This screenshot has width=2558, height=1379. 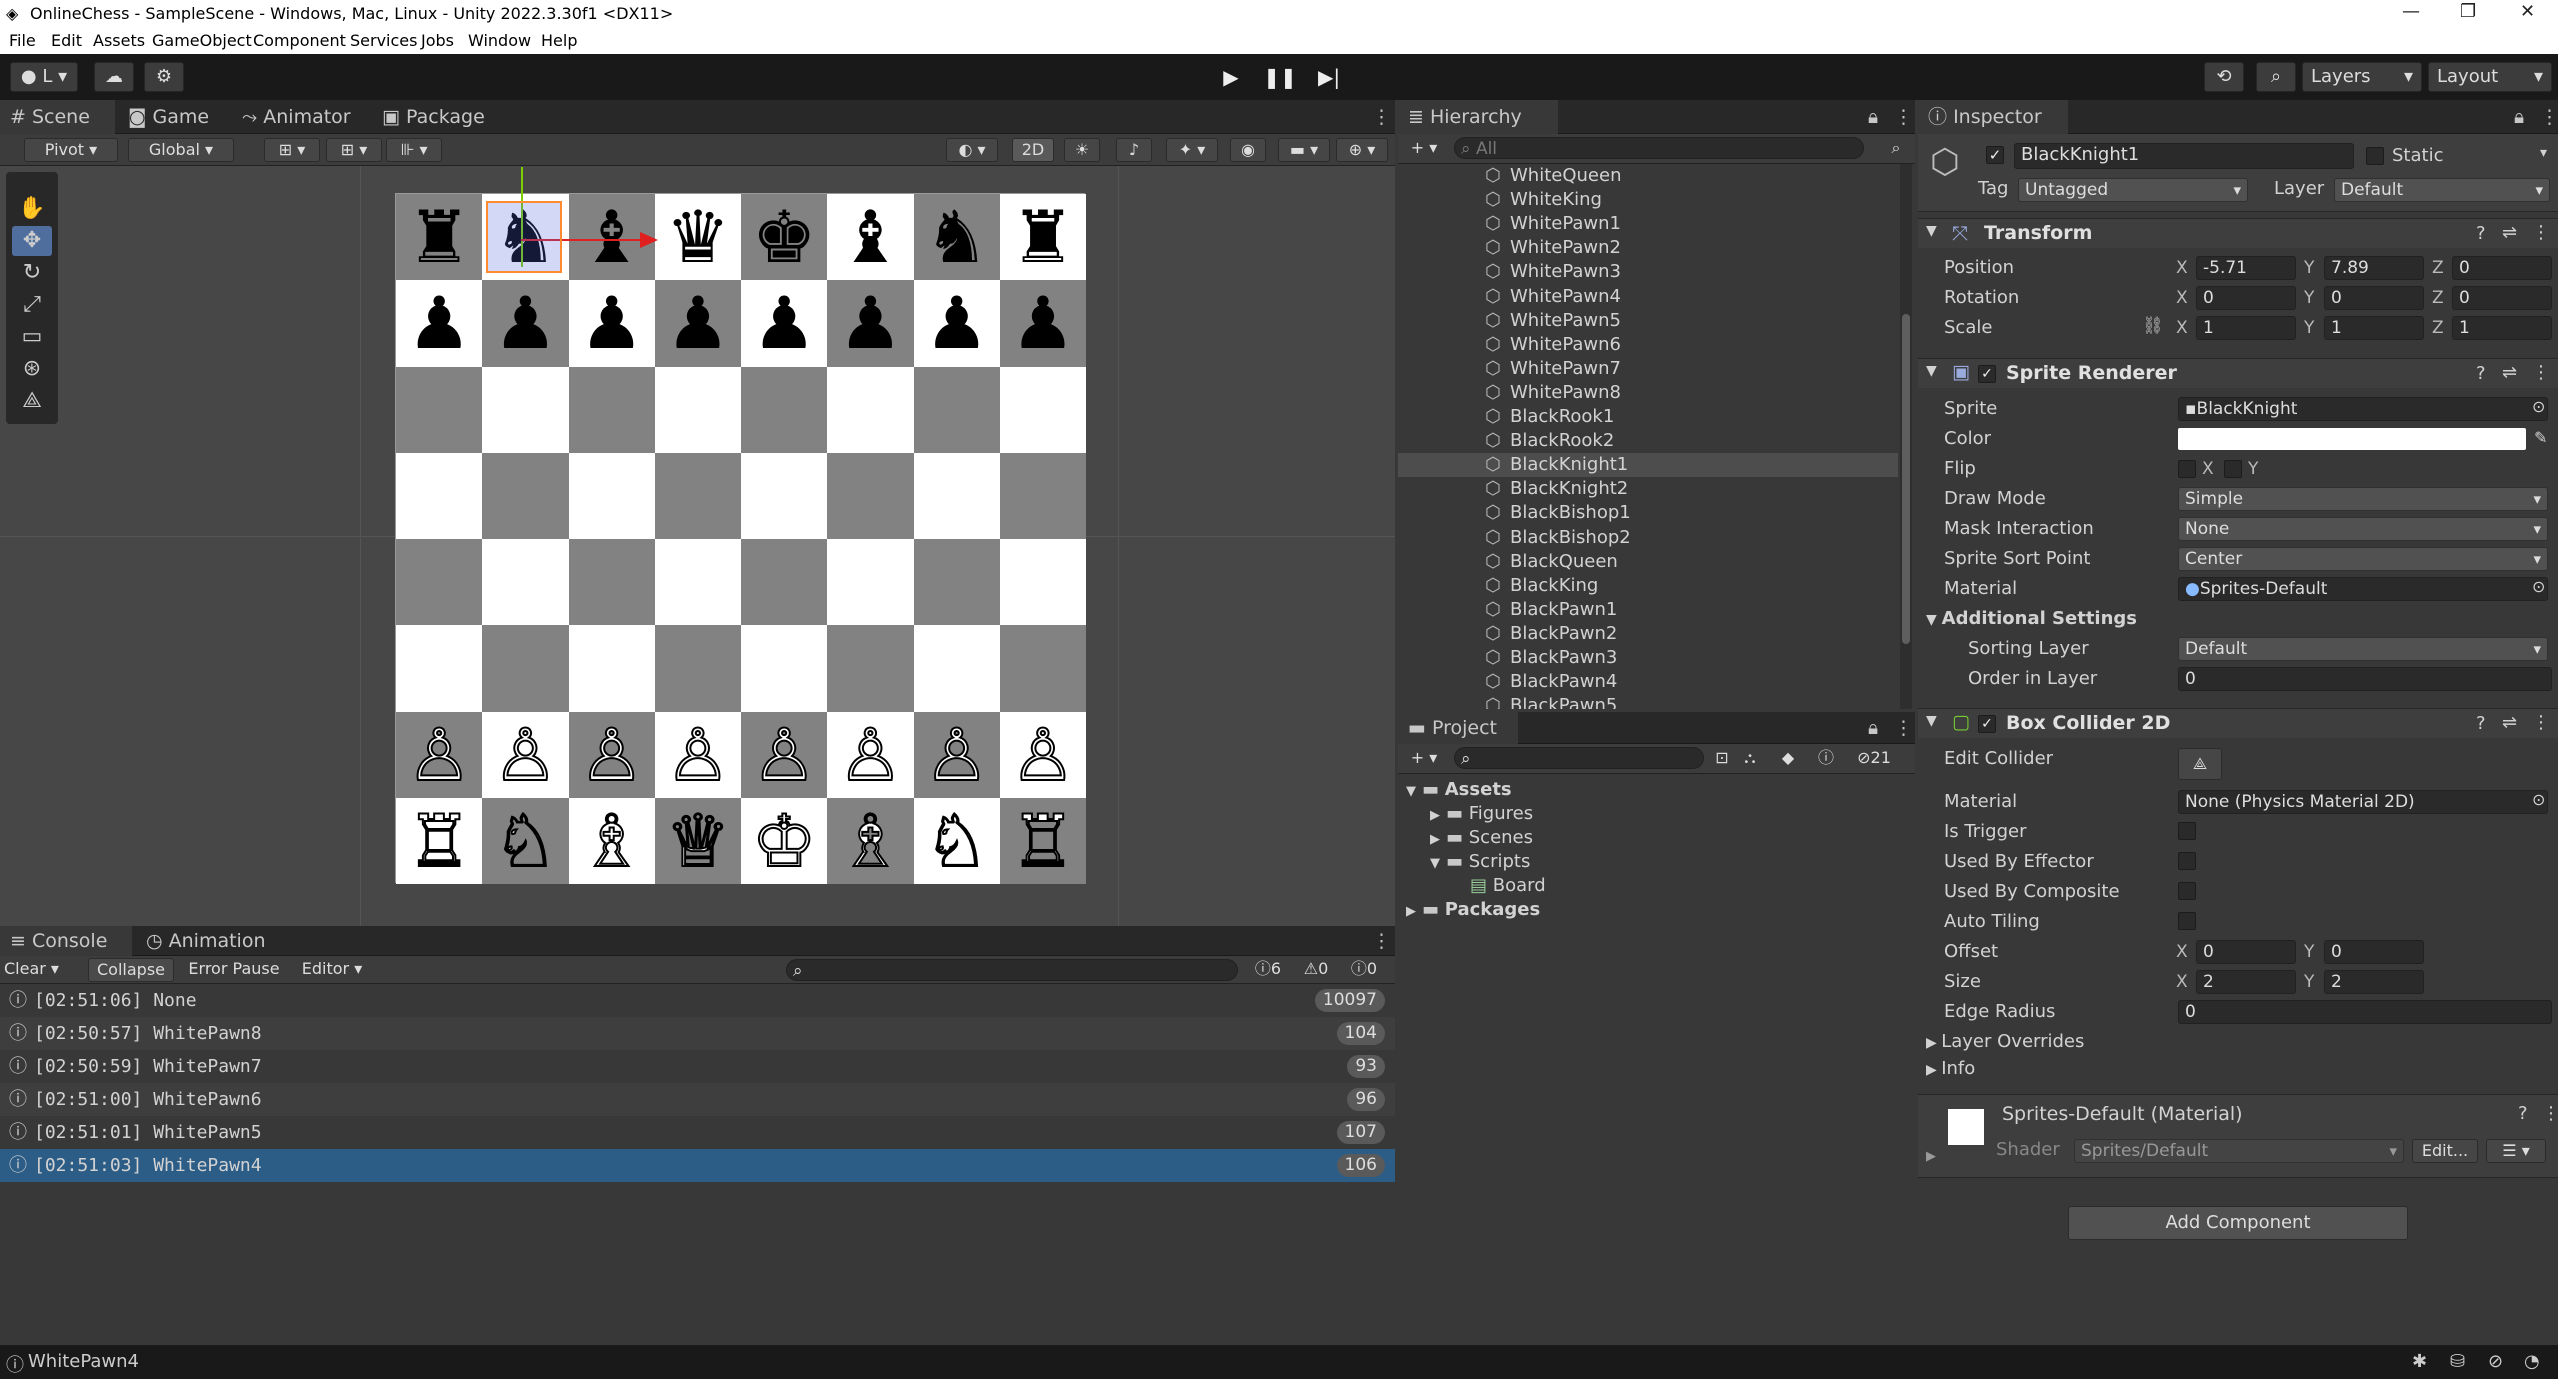 I want to click on active-checkbox: ✓, so click(x=1995, y=155).